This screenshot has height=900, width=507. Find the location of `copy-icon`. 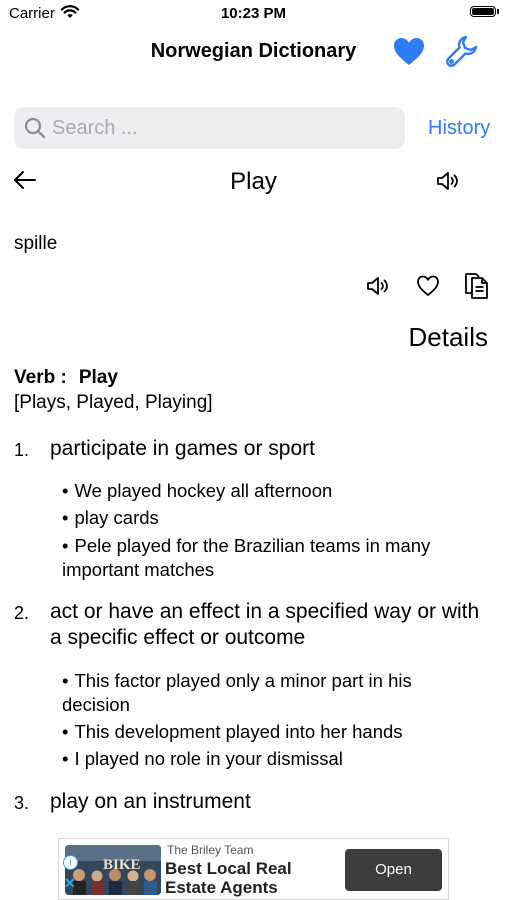

copy-icon is located at coordinates (476, 286).